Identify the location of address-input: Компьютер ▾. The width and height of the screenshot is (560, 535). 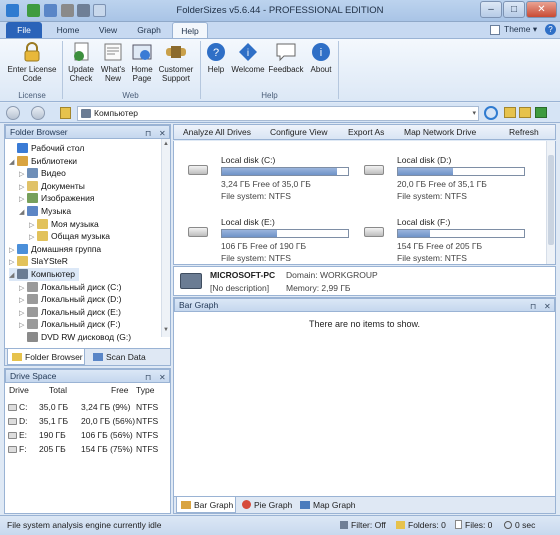
(278, 113).